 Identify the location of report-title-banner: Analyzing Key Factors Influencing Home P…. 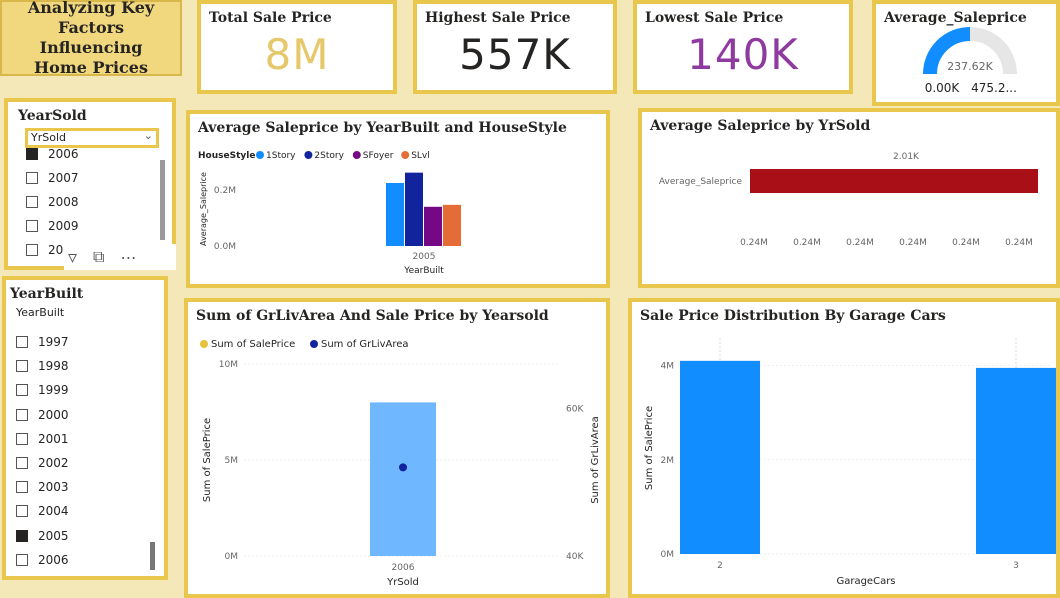
(91, 38).